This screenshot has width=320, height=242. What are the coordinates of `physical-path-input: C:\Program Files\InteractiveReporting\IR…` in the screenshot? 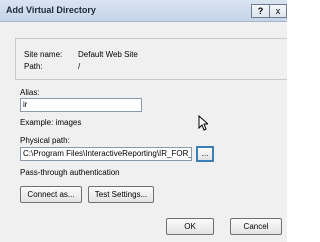 It's located at (106, 154).